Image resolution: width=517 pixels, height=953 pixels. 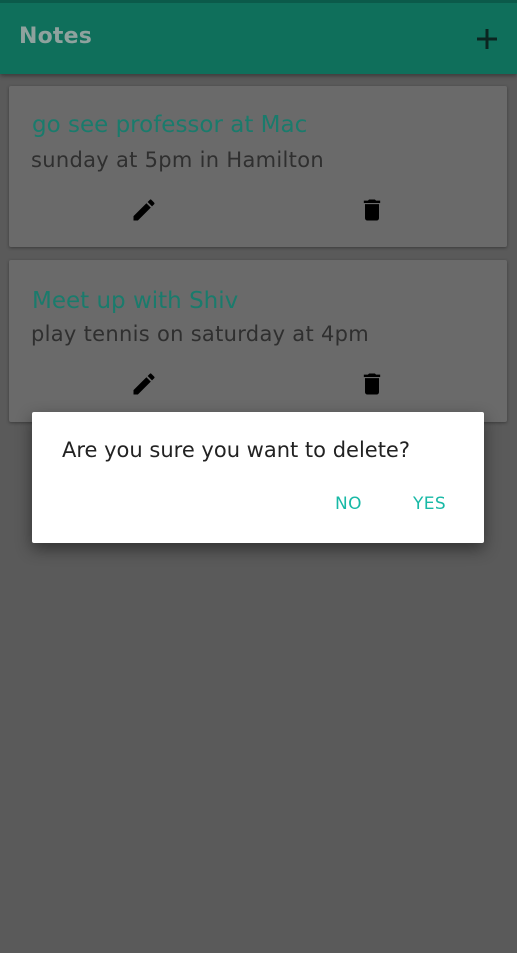 What do you see at coordinates (429, 504) in the screenshot?
I see `yes-button: YES` at bounding box center [429, 504].